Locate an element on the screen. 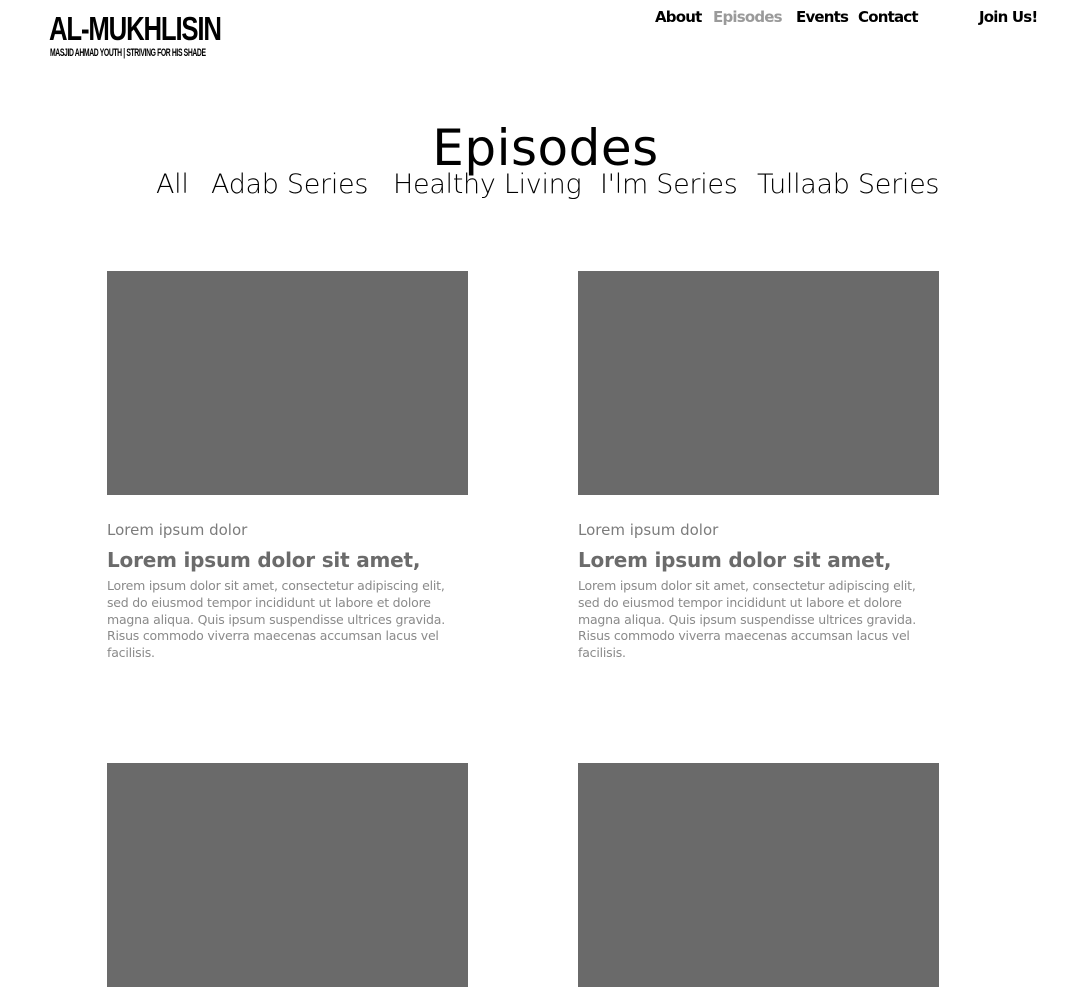  nav-events-link: Events is located at coordinates (822, 17).